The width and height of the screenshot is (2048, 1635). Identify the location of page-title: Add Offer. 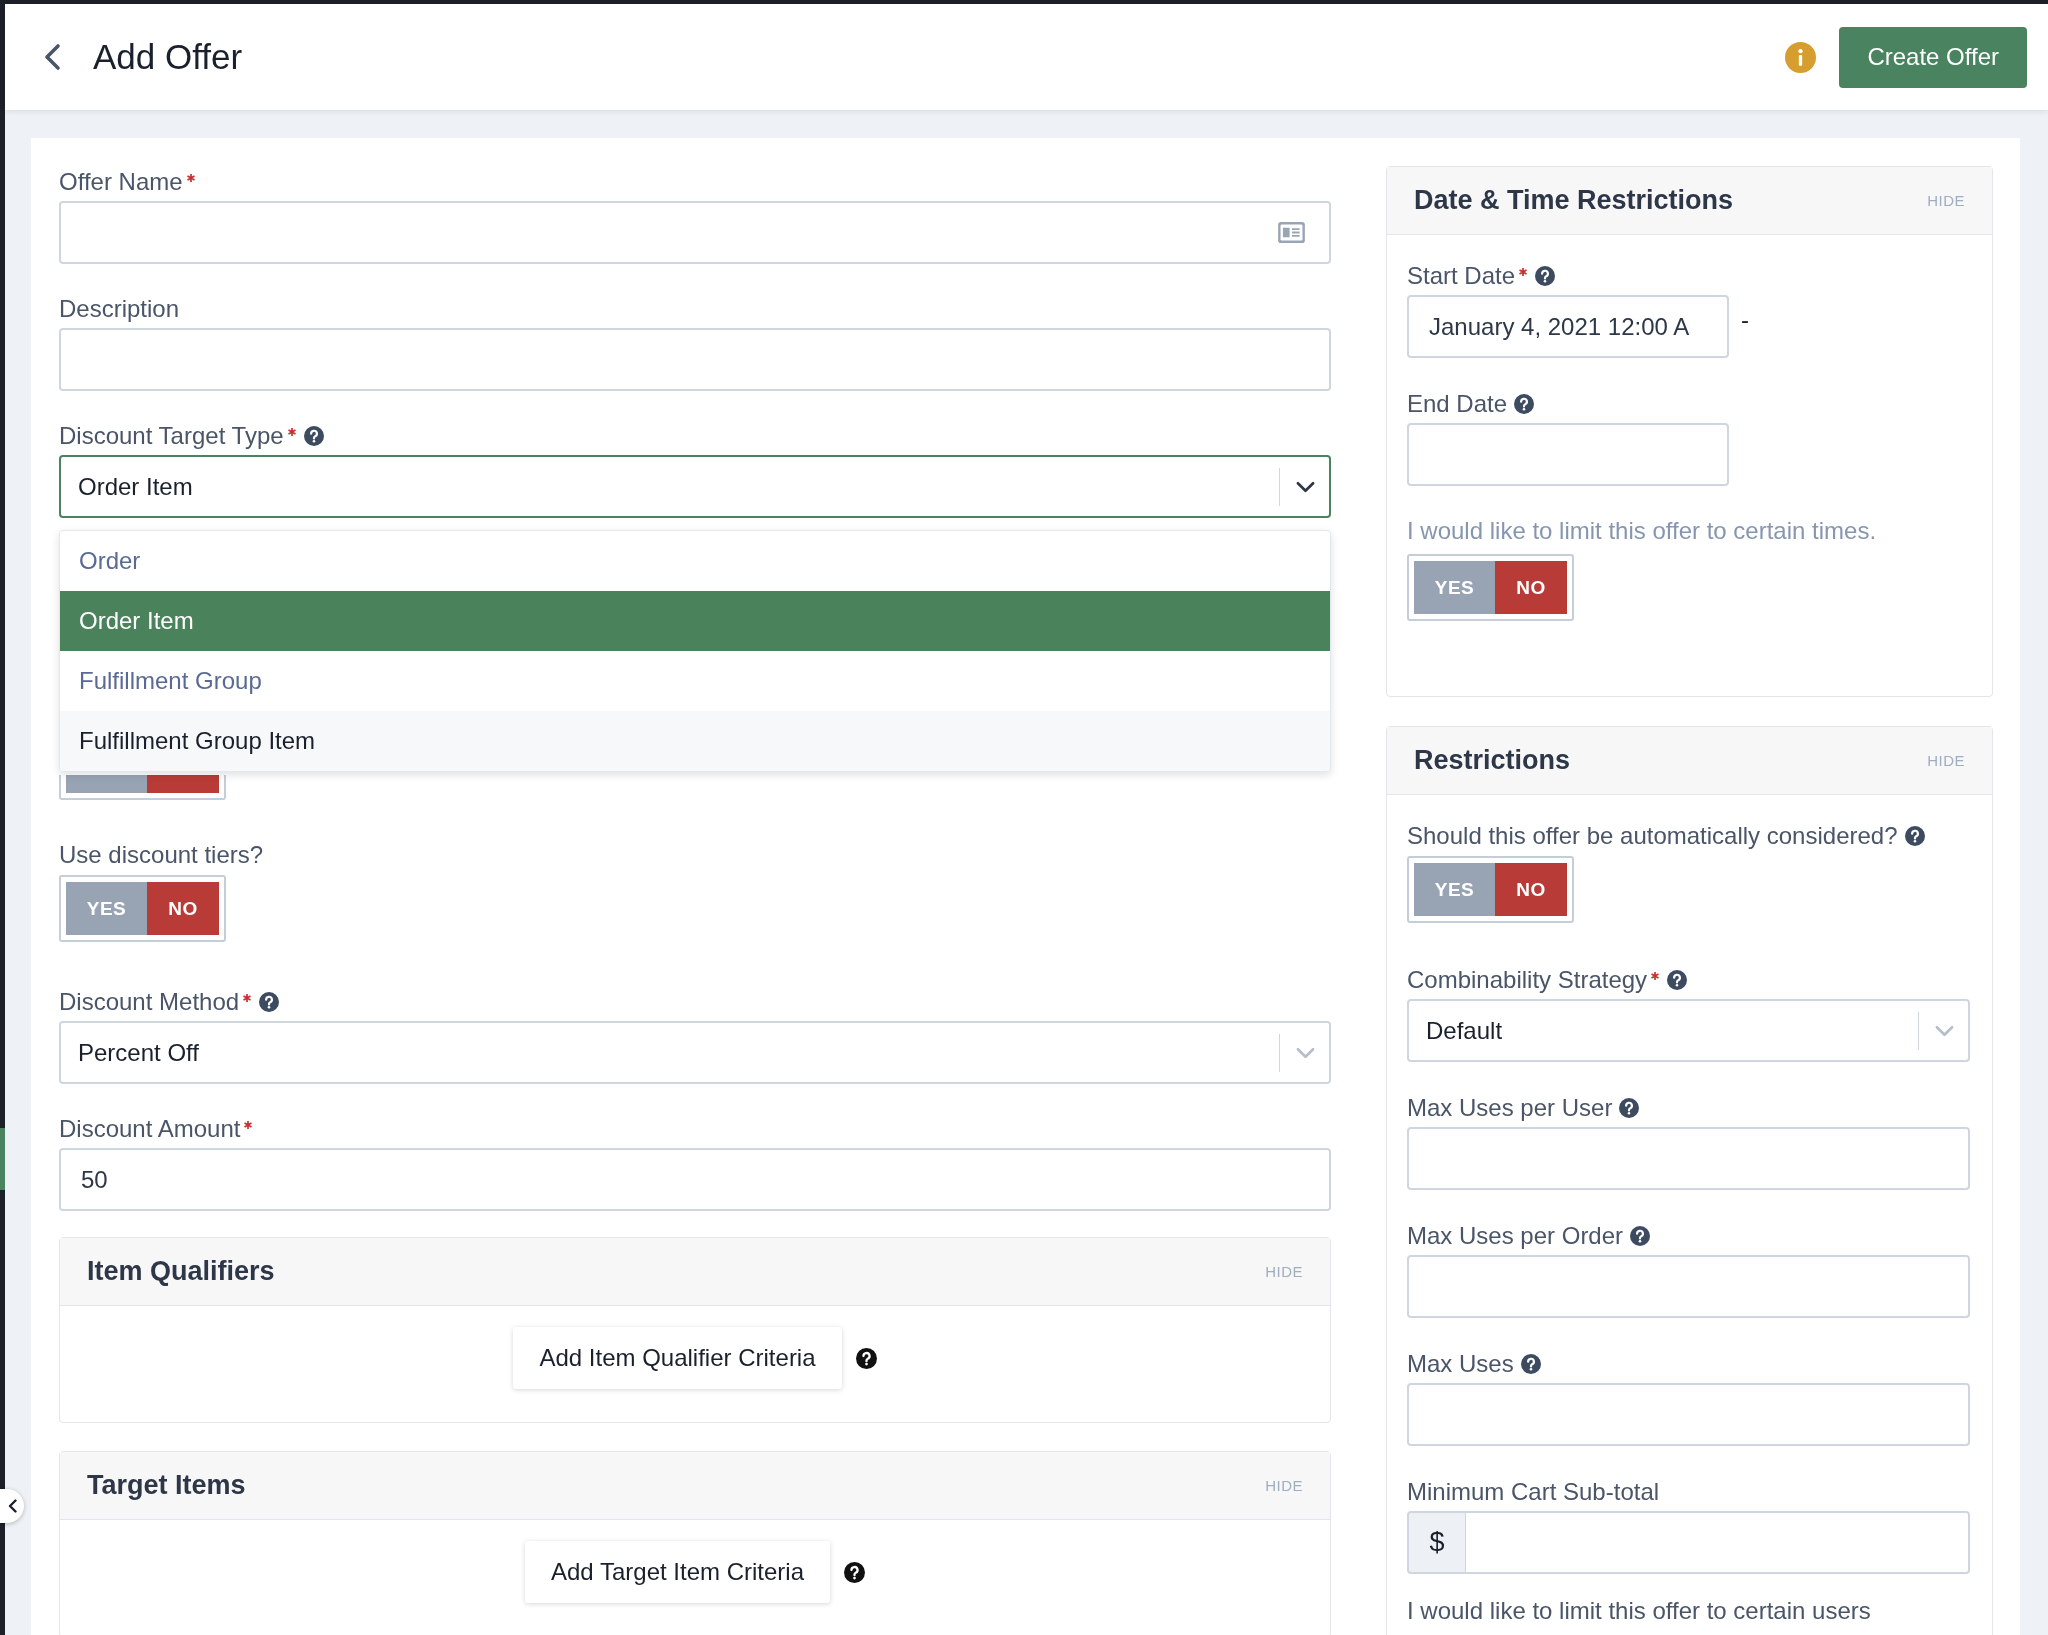
(168, 57).